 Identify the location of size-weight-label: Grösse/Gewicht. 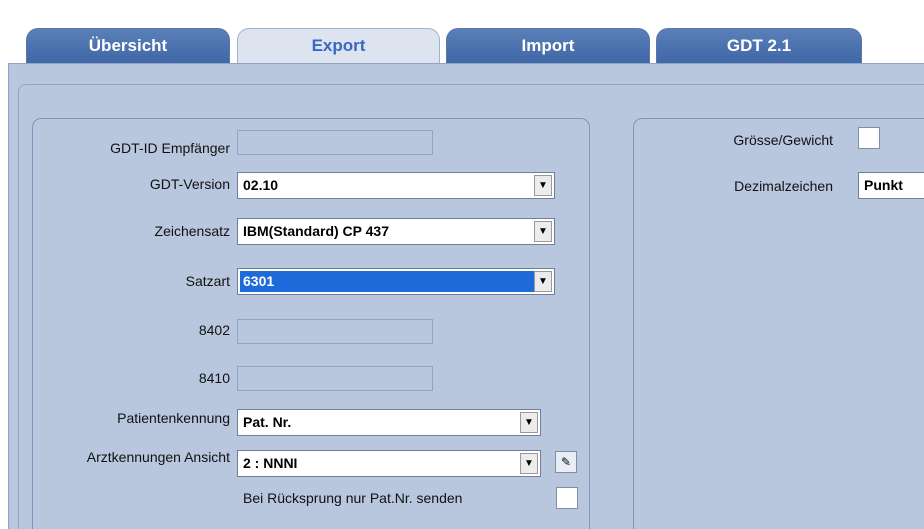
(783, 140).